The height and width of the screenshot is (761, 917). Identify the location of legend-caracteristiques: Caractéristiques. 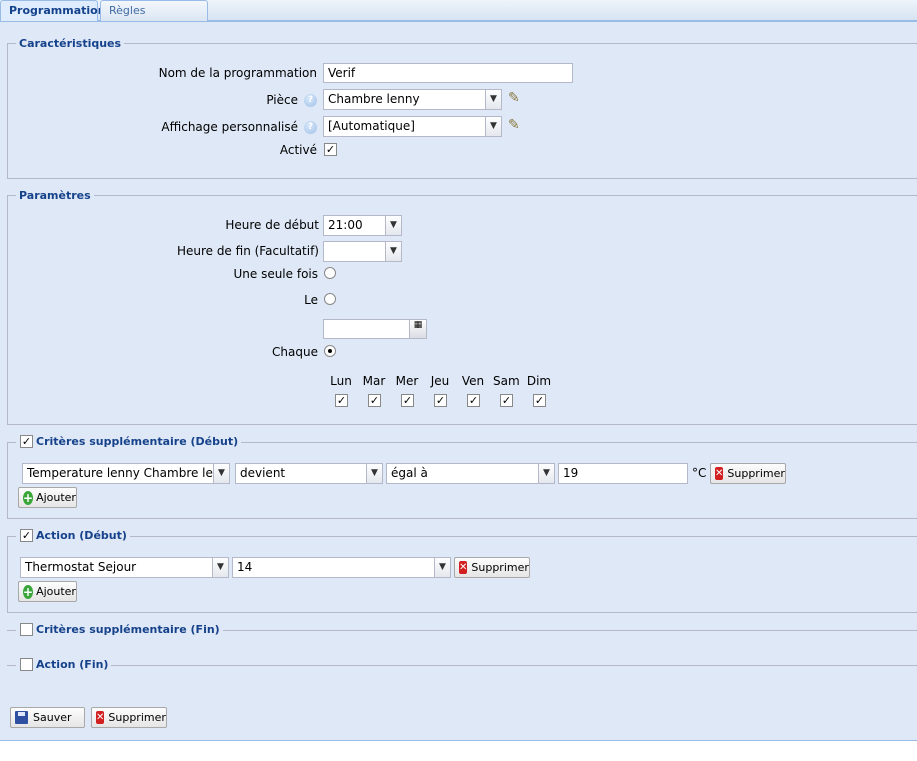
(70, 43).